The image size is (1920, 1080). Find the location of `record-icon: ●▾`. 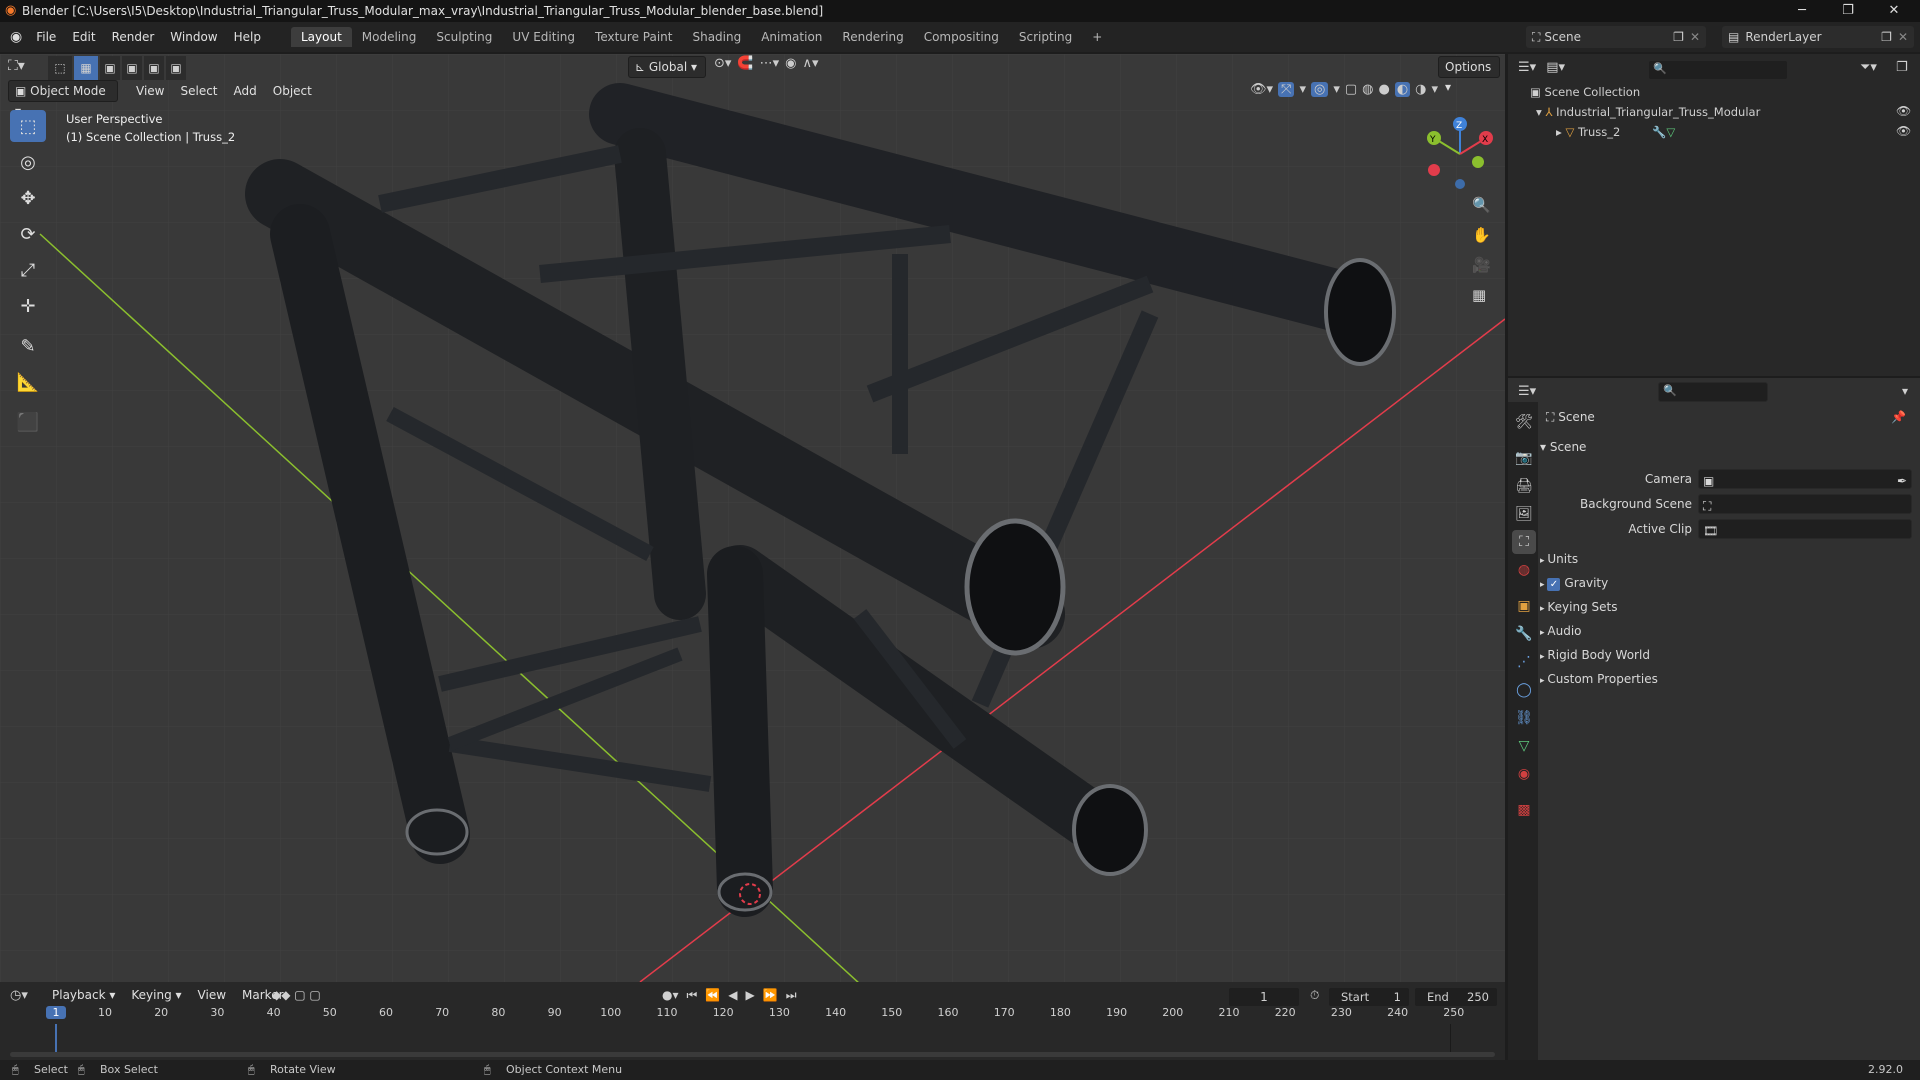

record-icon: ●▾ is located at coordinates (670, 995).